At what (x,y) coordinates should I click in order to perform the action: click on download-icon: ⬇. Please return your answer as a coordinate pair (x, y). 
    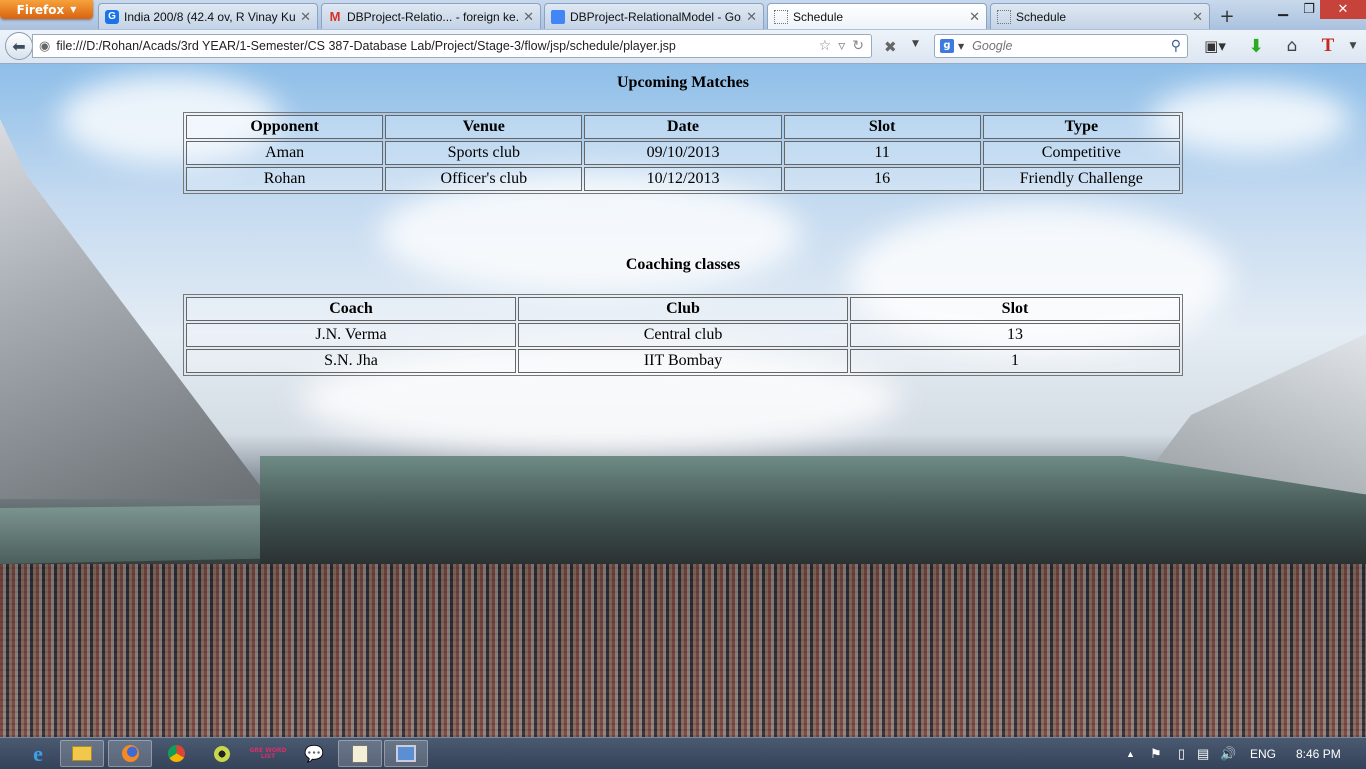
    Looking at the image, I should click on (1256, 46).